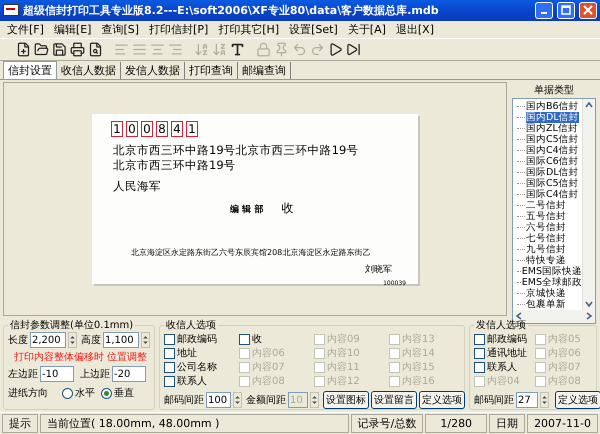 The image size is (600, 434). Describe the element at coordinates (546, 228) in the screenshot. I see `tree-item: 六号信封` at that location.